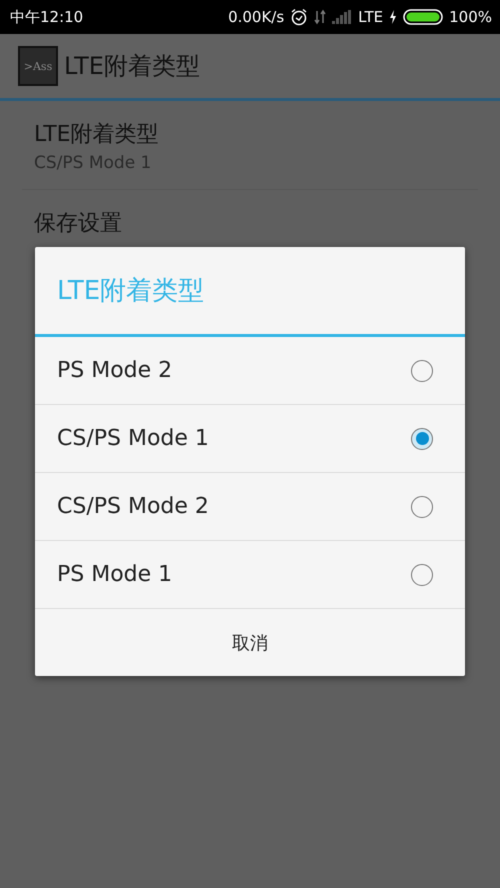  I want to click on charging-icon, so click(393, 17).